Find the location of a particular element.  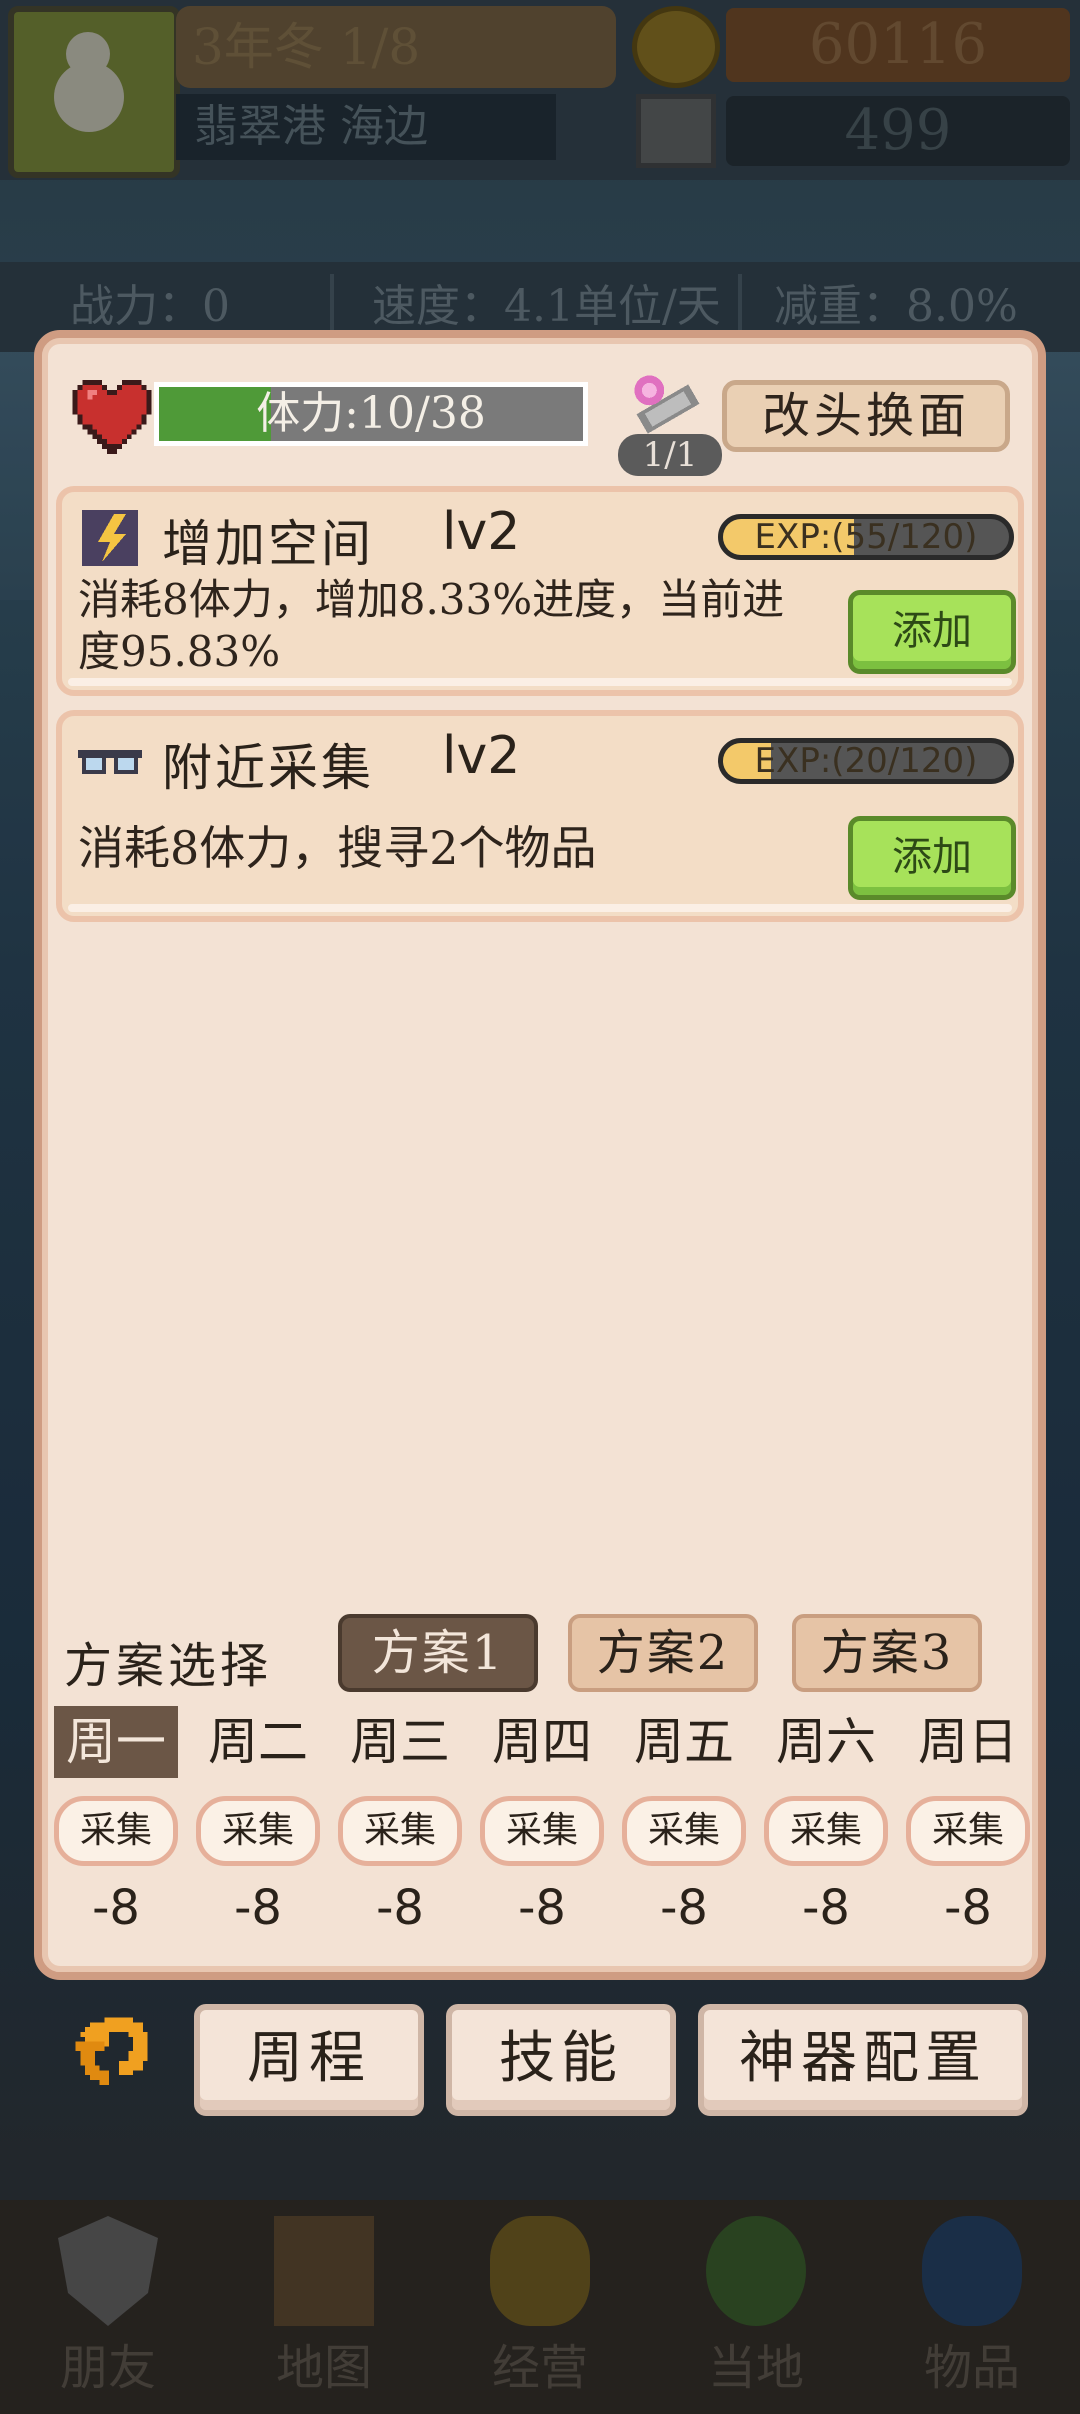

day-slot-saturday: 采集 is located at coordinates (826, 1831).